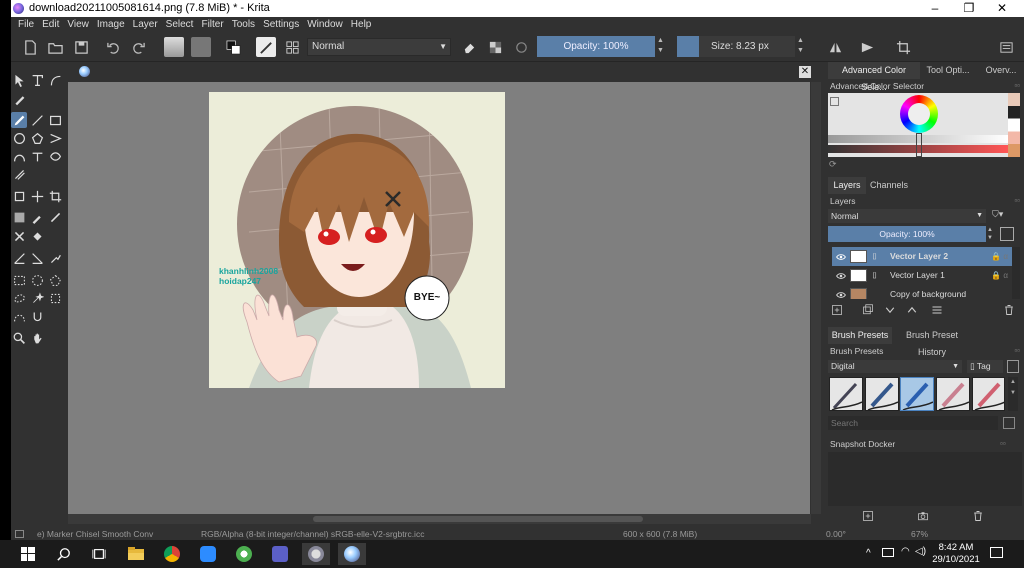 The width and height of the screenshot is (1024, 568). What do you see at coordinates (174, 47) in the screenshot?
I see `gradient-fill-swatch` at bounding box center [174, 47].